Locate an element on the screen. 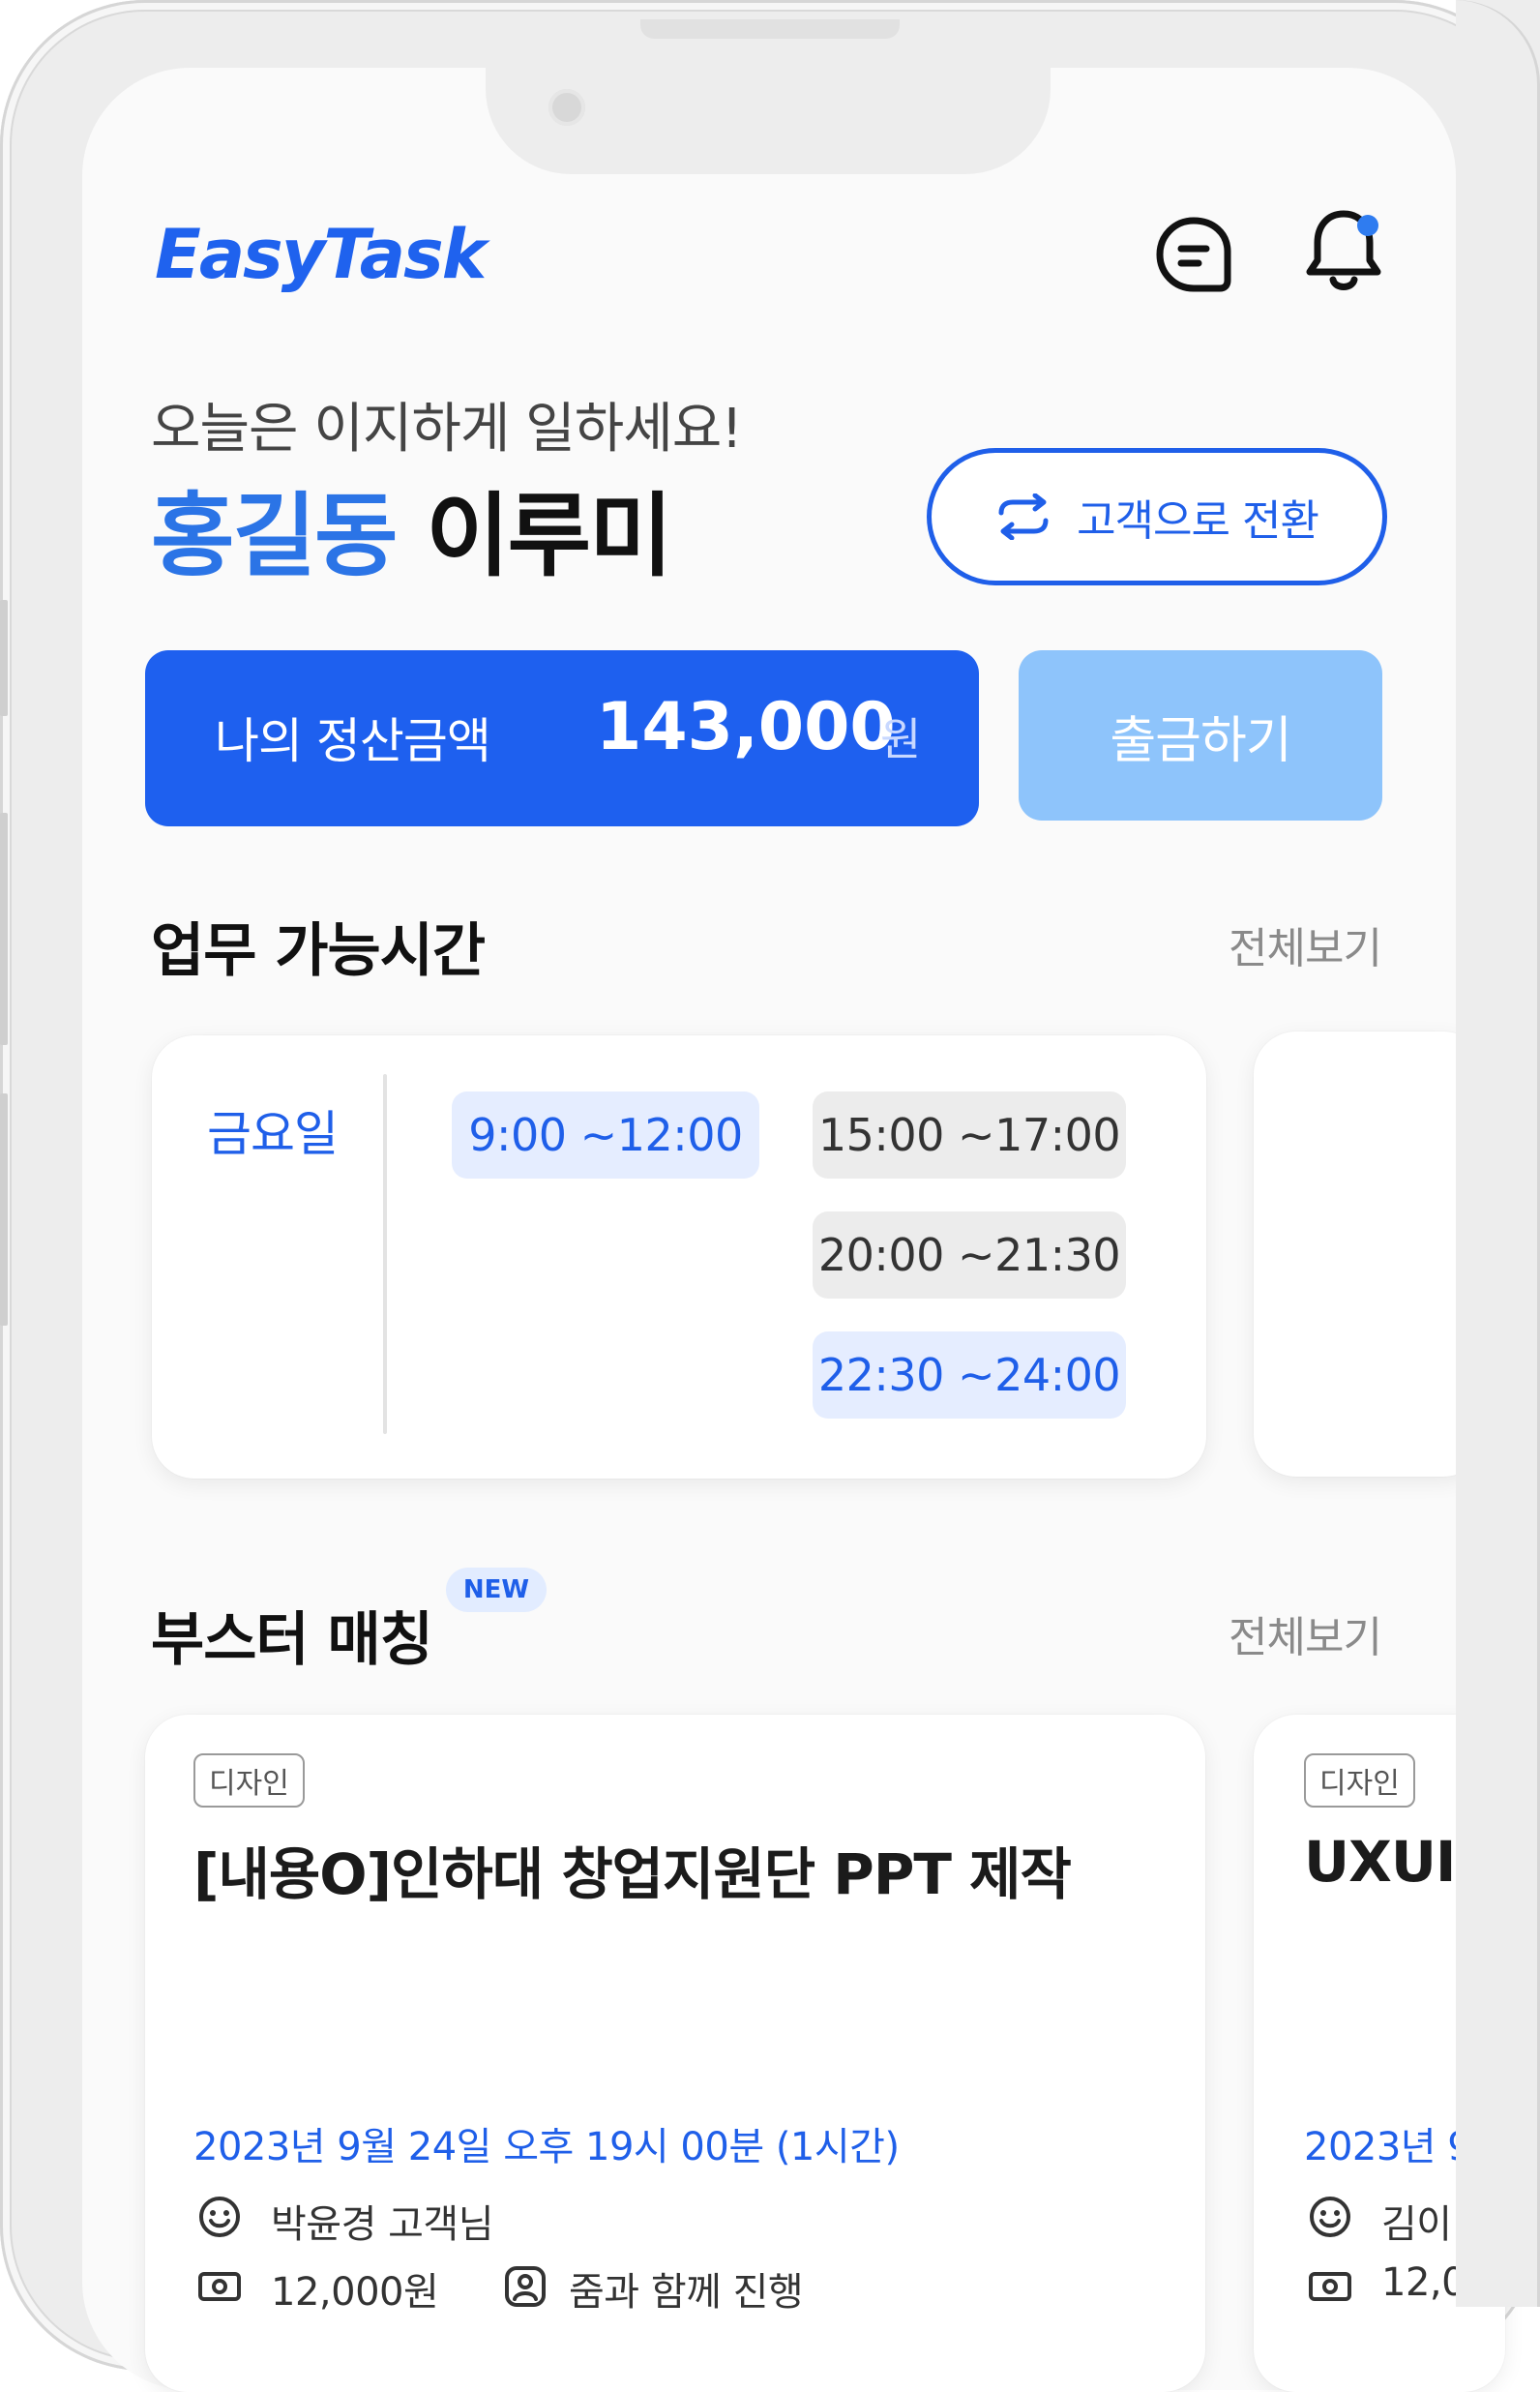  chat-button is located at coordinates (1193, 254).